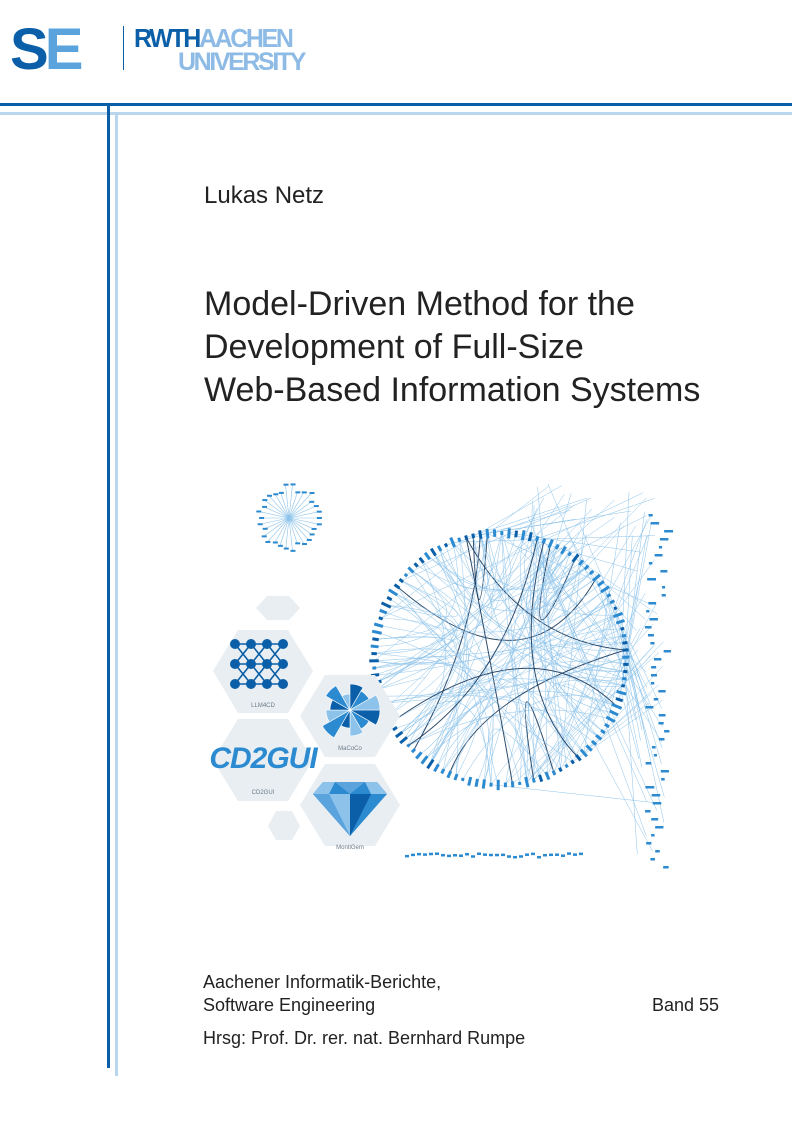  Describe the element at coordinates (123, 48) in the screenshot. I see `logo-separator` at that location.